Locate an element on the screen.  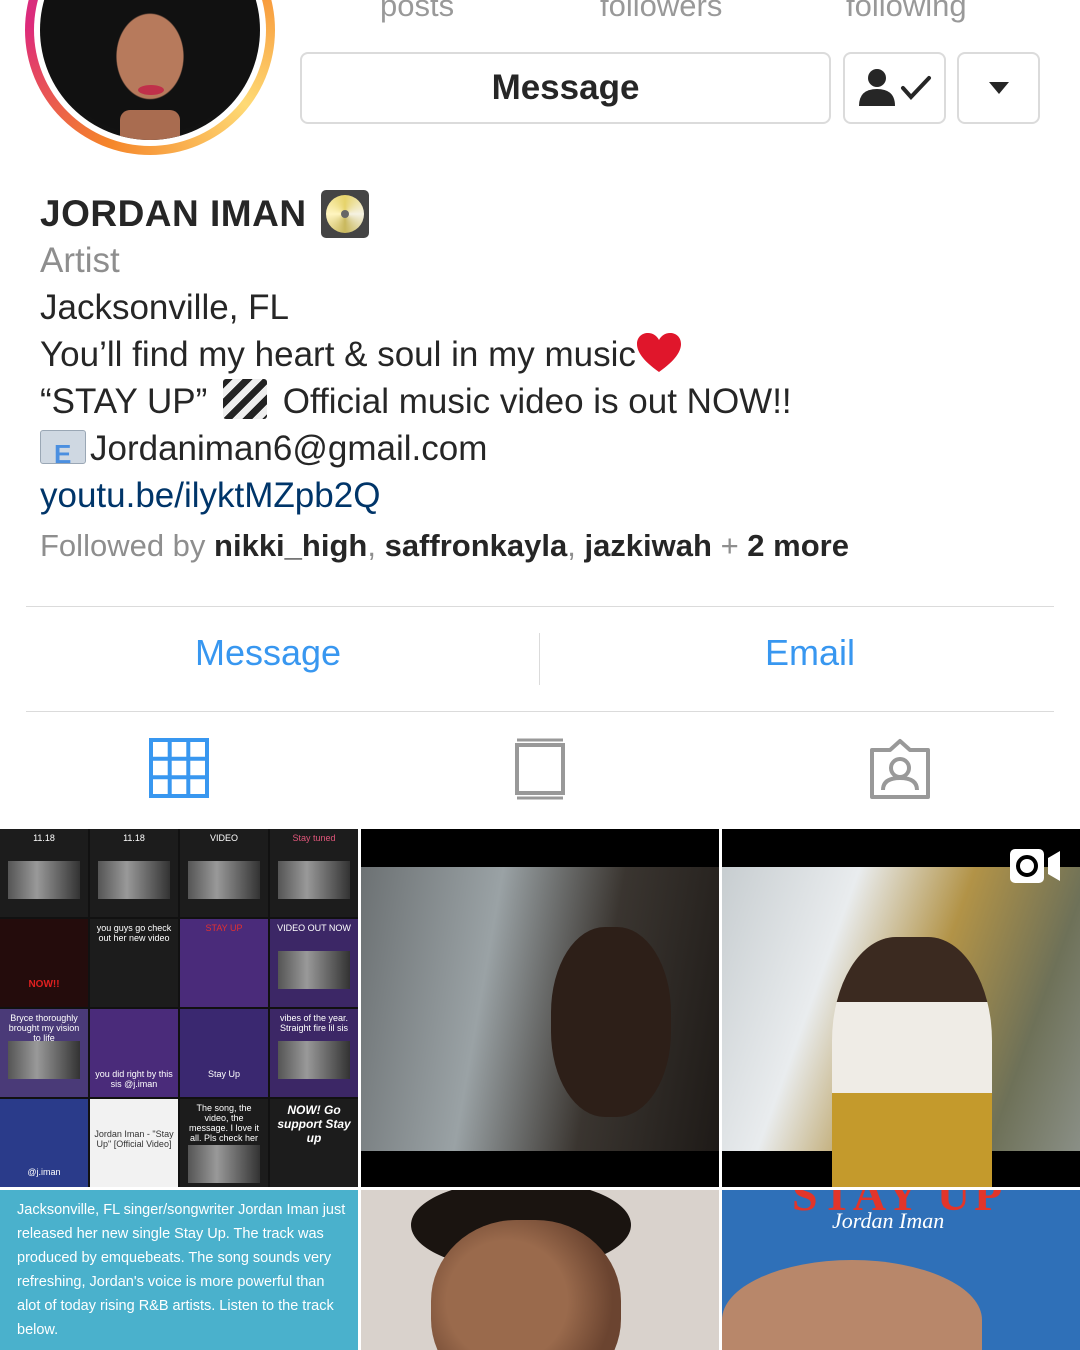
stat-followers-label: followers is located at coordinates (661, 12).